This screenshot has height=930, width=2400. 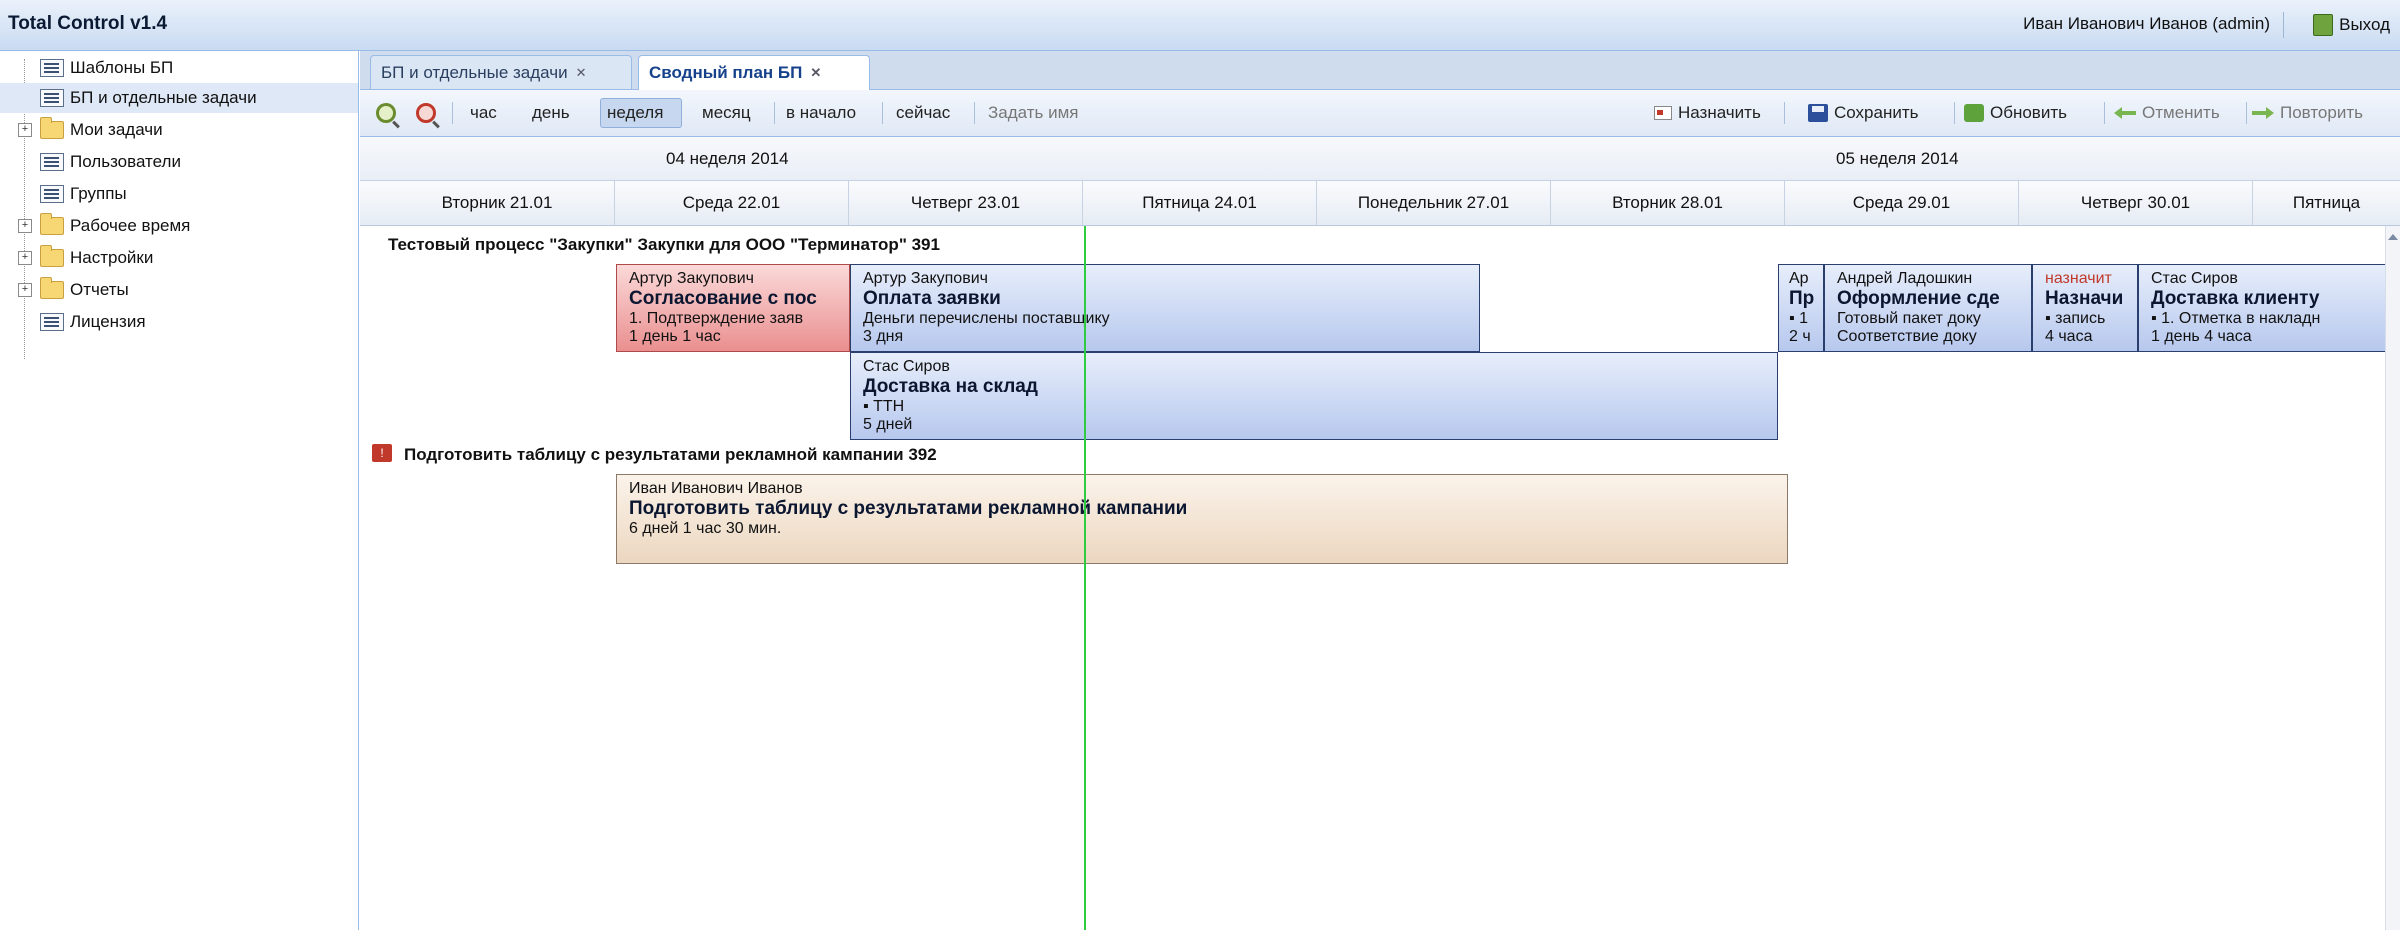 What do you see at coordinates (2069, 336) in the screenshot?
I see `task-duration: 4 часа` at bounding box center [2069, 336].